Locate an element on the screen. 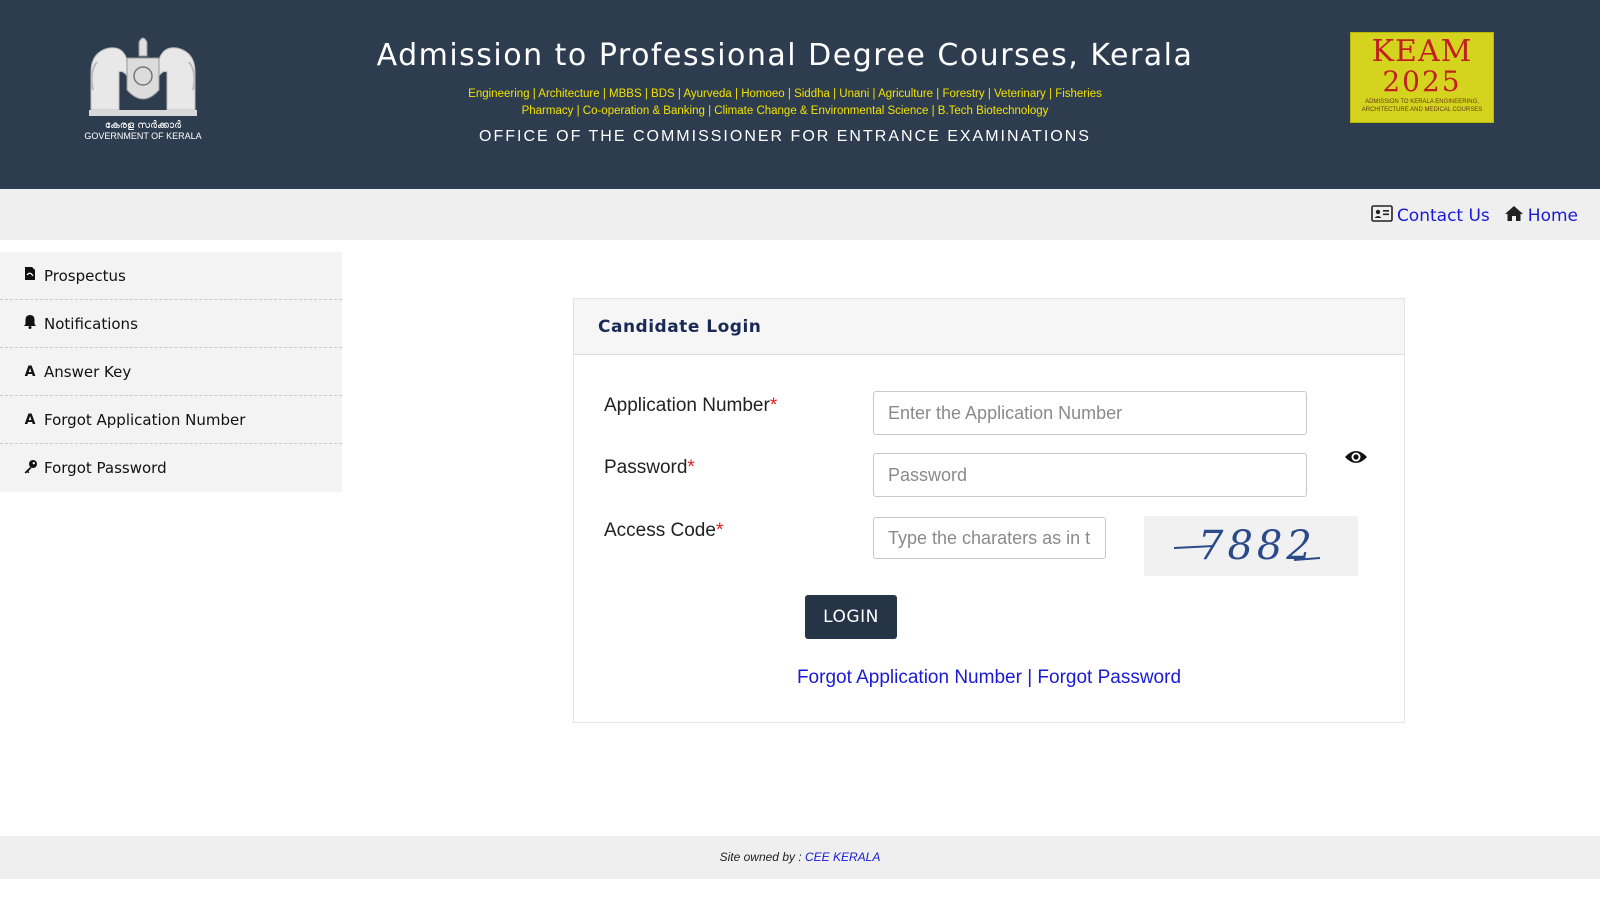 Image resolution: width=1600 pixels, height=900 pixels. card-header: Candidate Login is located at coordinates (989, 327).